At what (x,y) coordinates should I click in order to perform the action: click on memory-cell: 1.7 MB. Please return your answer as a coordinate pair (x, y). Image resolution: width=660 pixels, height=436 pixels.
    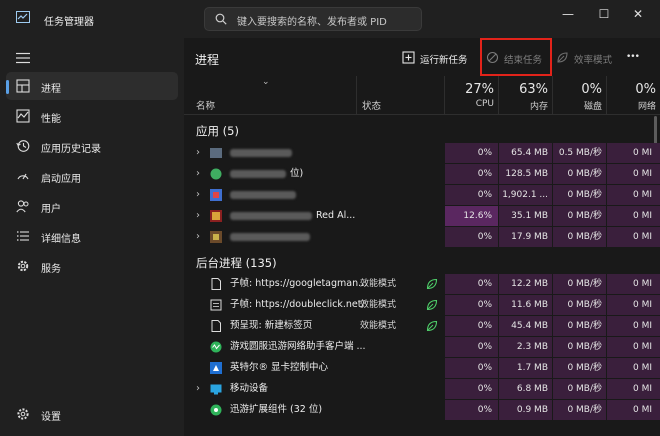
    Looking at the image, I should click on (525, 368).